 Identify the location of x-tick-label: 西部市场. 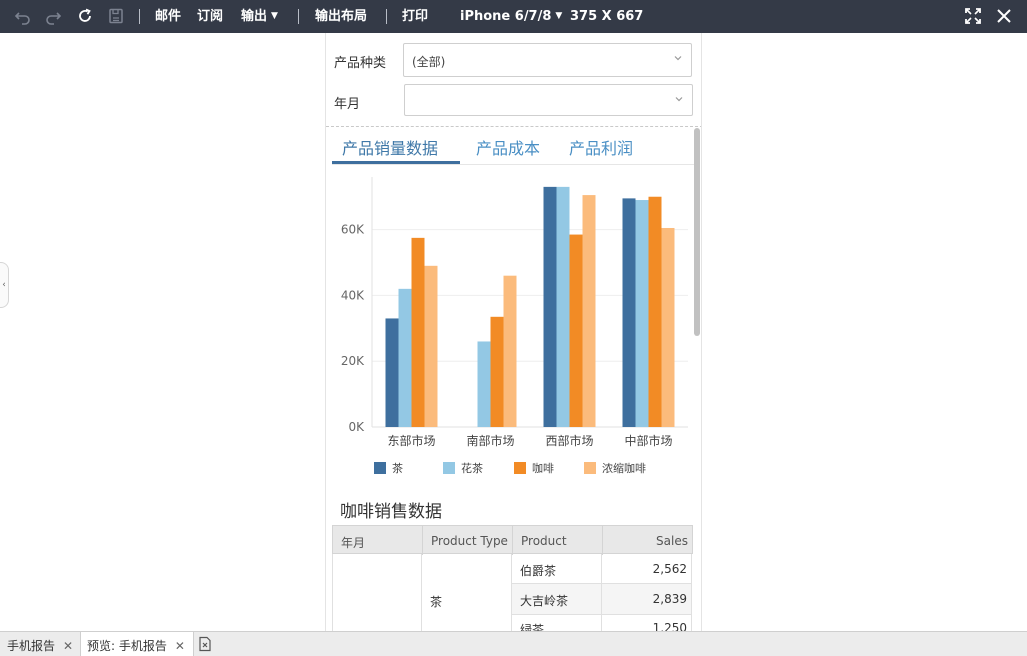
(569, 440).